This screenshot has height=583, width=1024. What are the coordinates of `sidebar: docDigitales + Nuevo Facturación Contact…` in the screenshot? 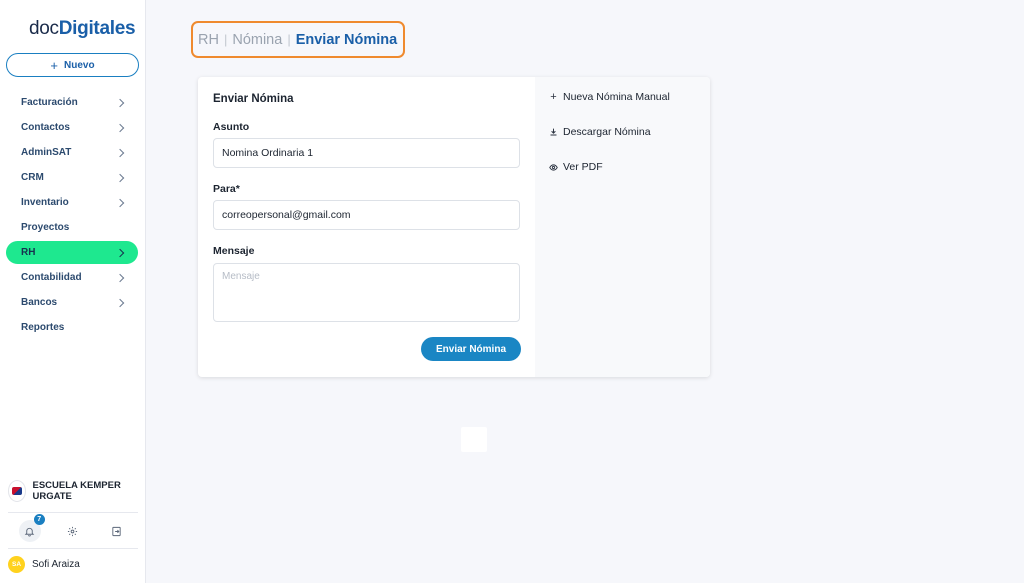 It's located at (73, 291).